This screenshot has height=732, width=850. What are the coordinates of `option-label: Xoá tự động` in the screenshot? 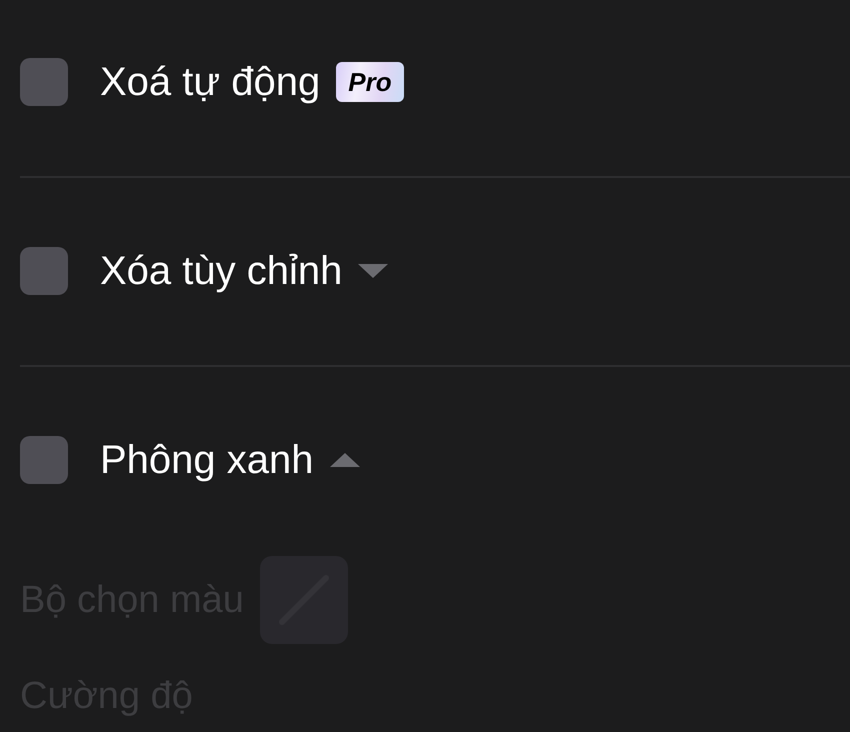 It's located at (210, 82).